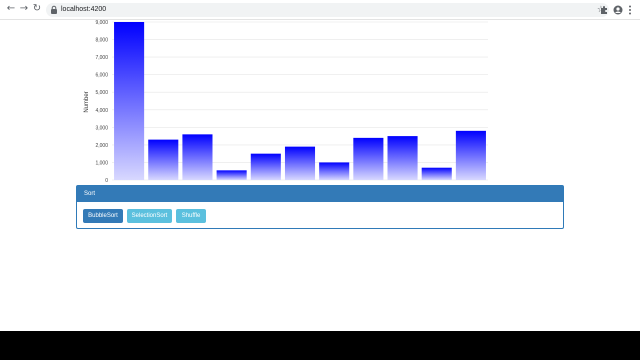 This screenshot has height=360, width=640. I want to click on url-text: localhost:4200, so click(84, 9).